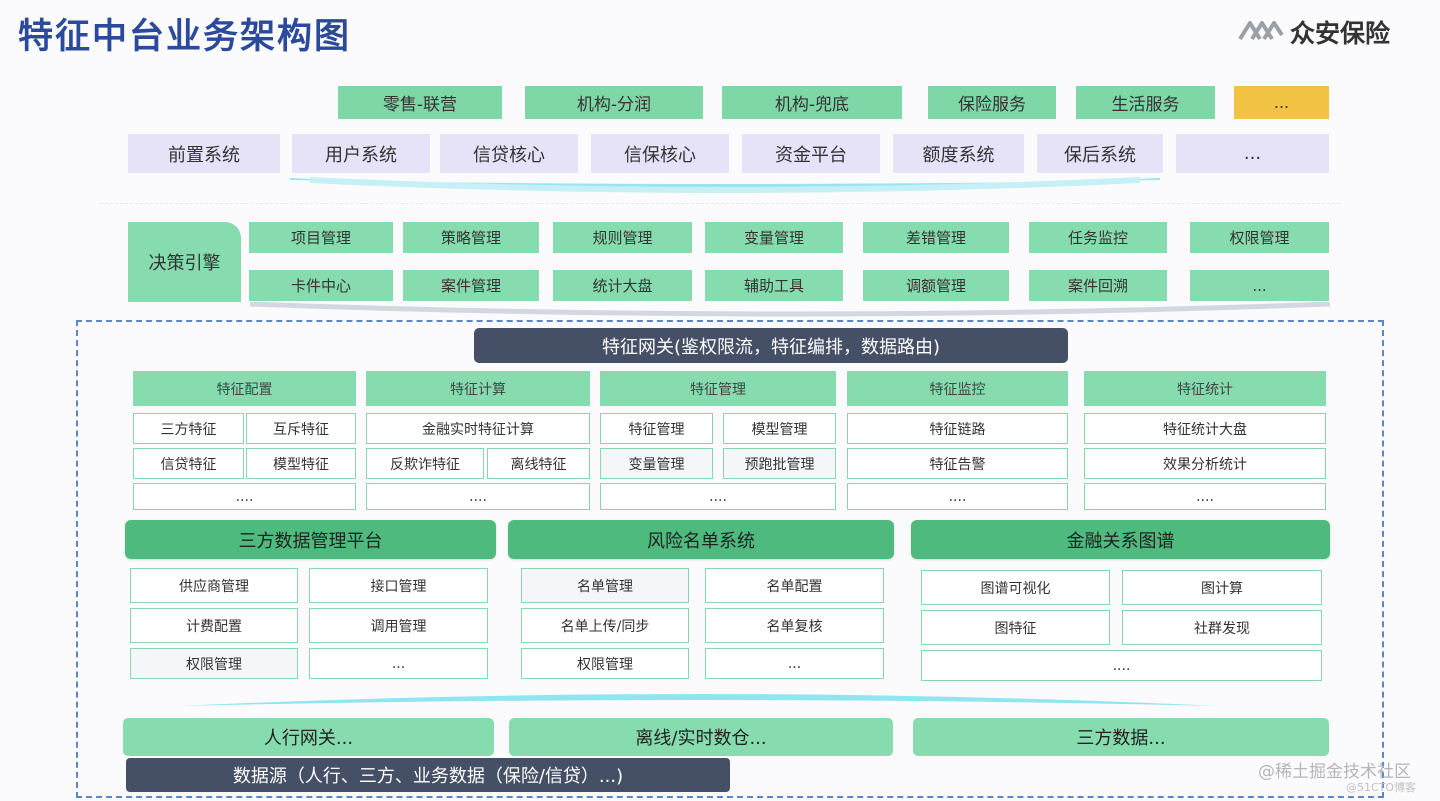  Describe the element at coordinates (420, 102) in the screenshot. I see `business-item-retail: 零售-联营` at that location.